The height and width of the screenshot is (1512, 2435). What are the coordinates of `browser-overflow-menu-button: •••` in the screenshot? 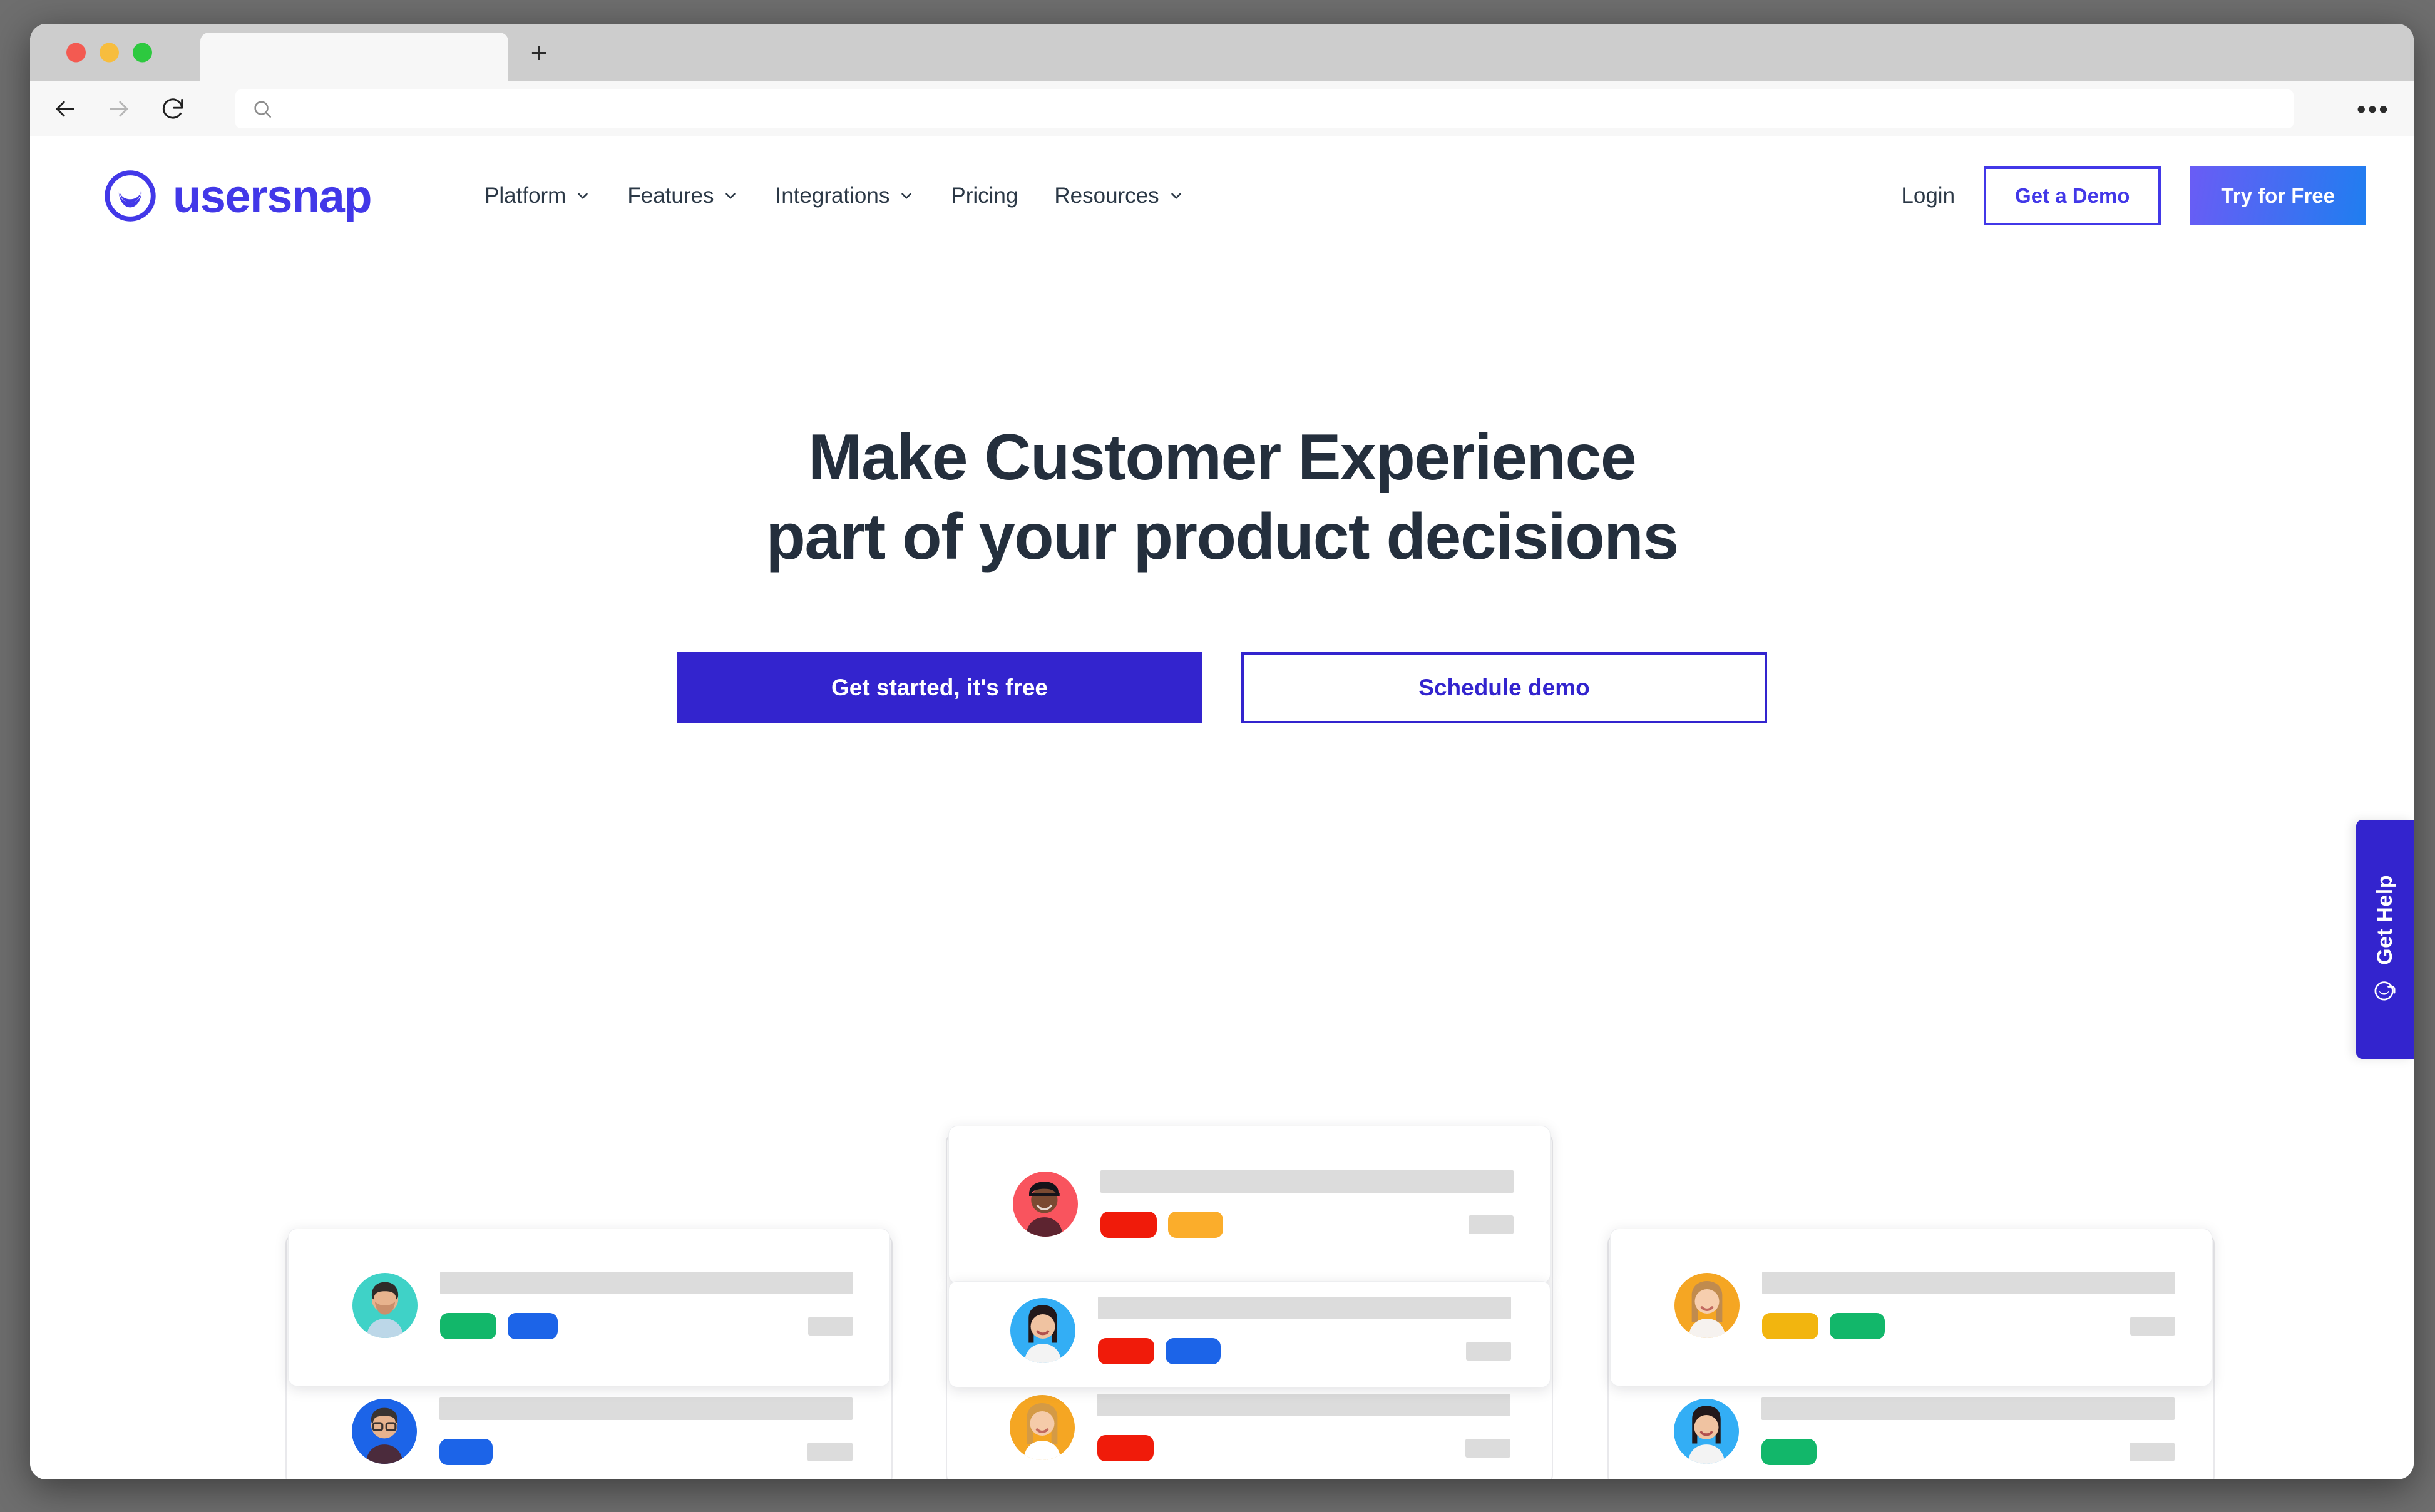 It's located at (2373, 109).